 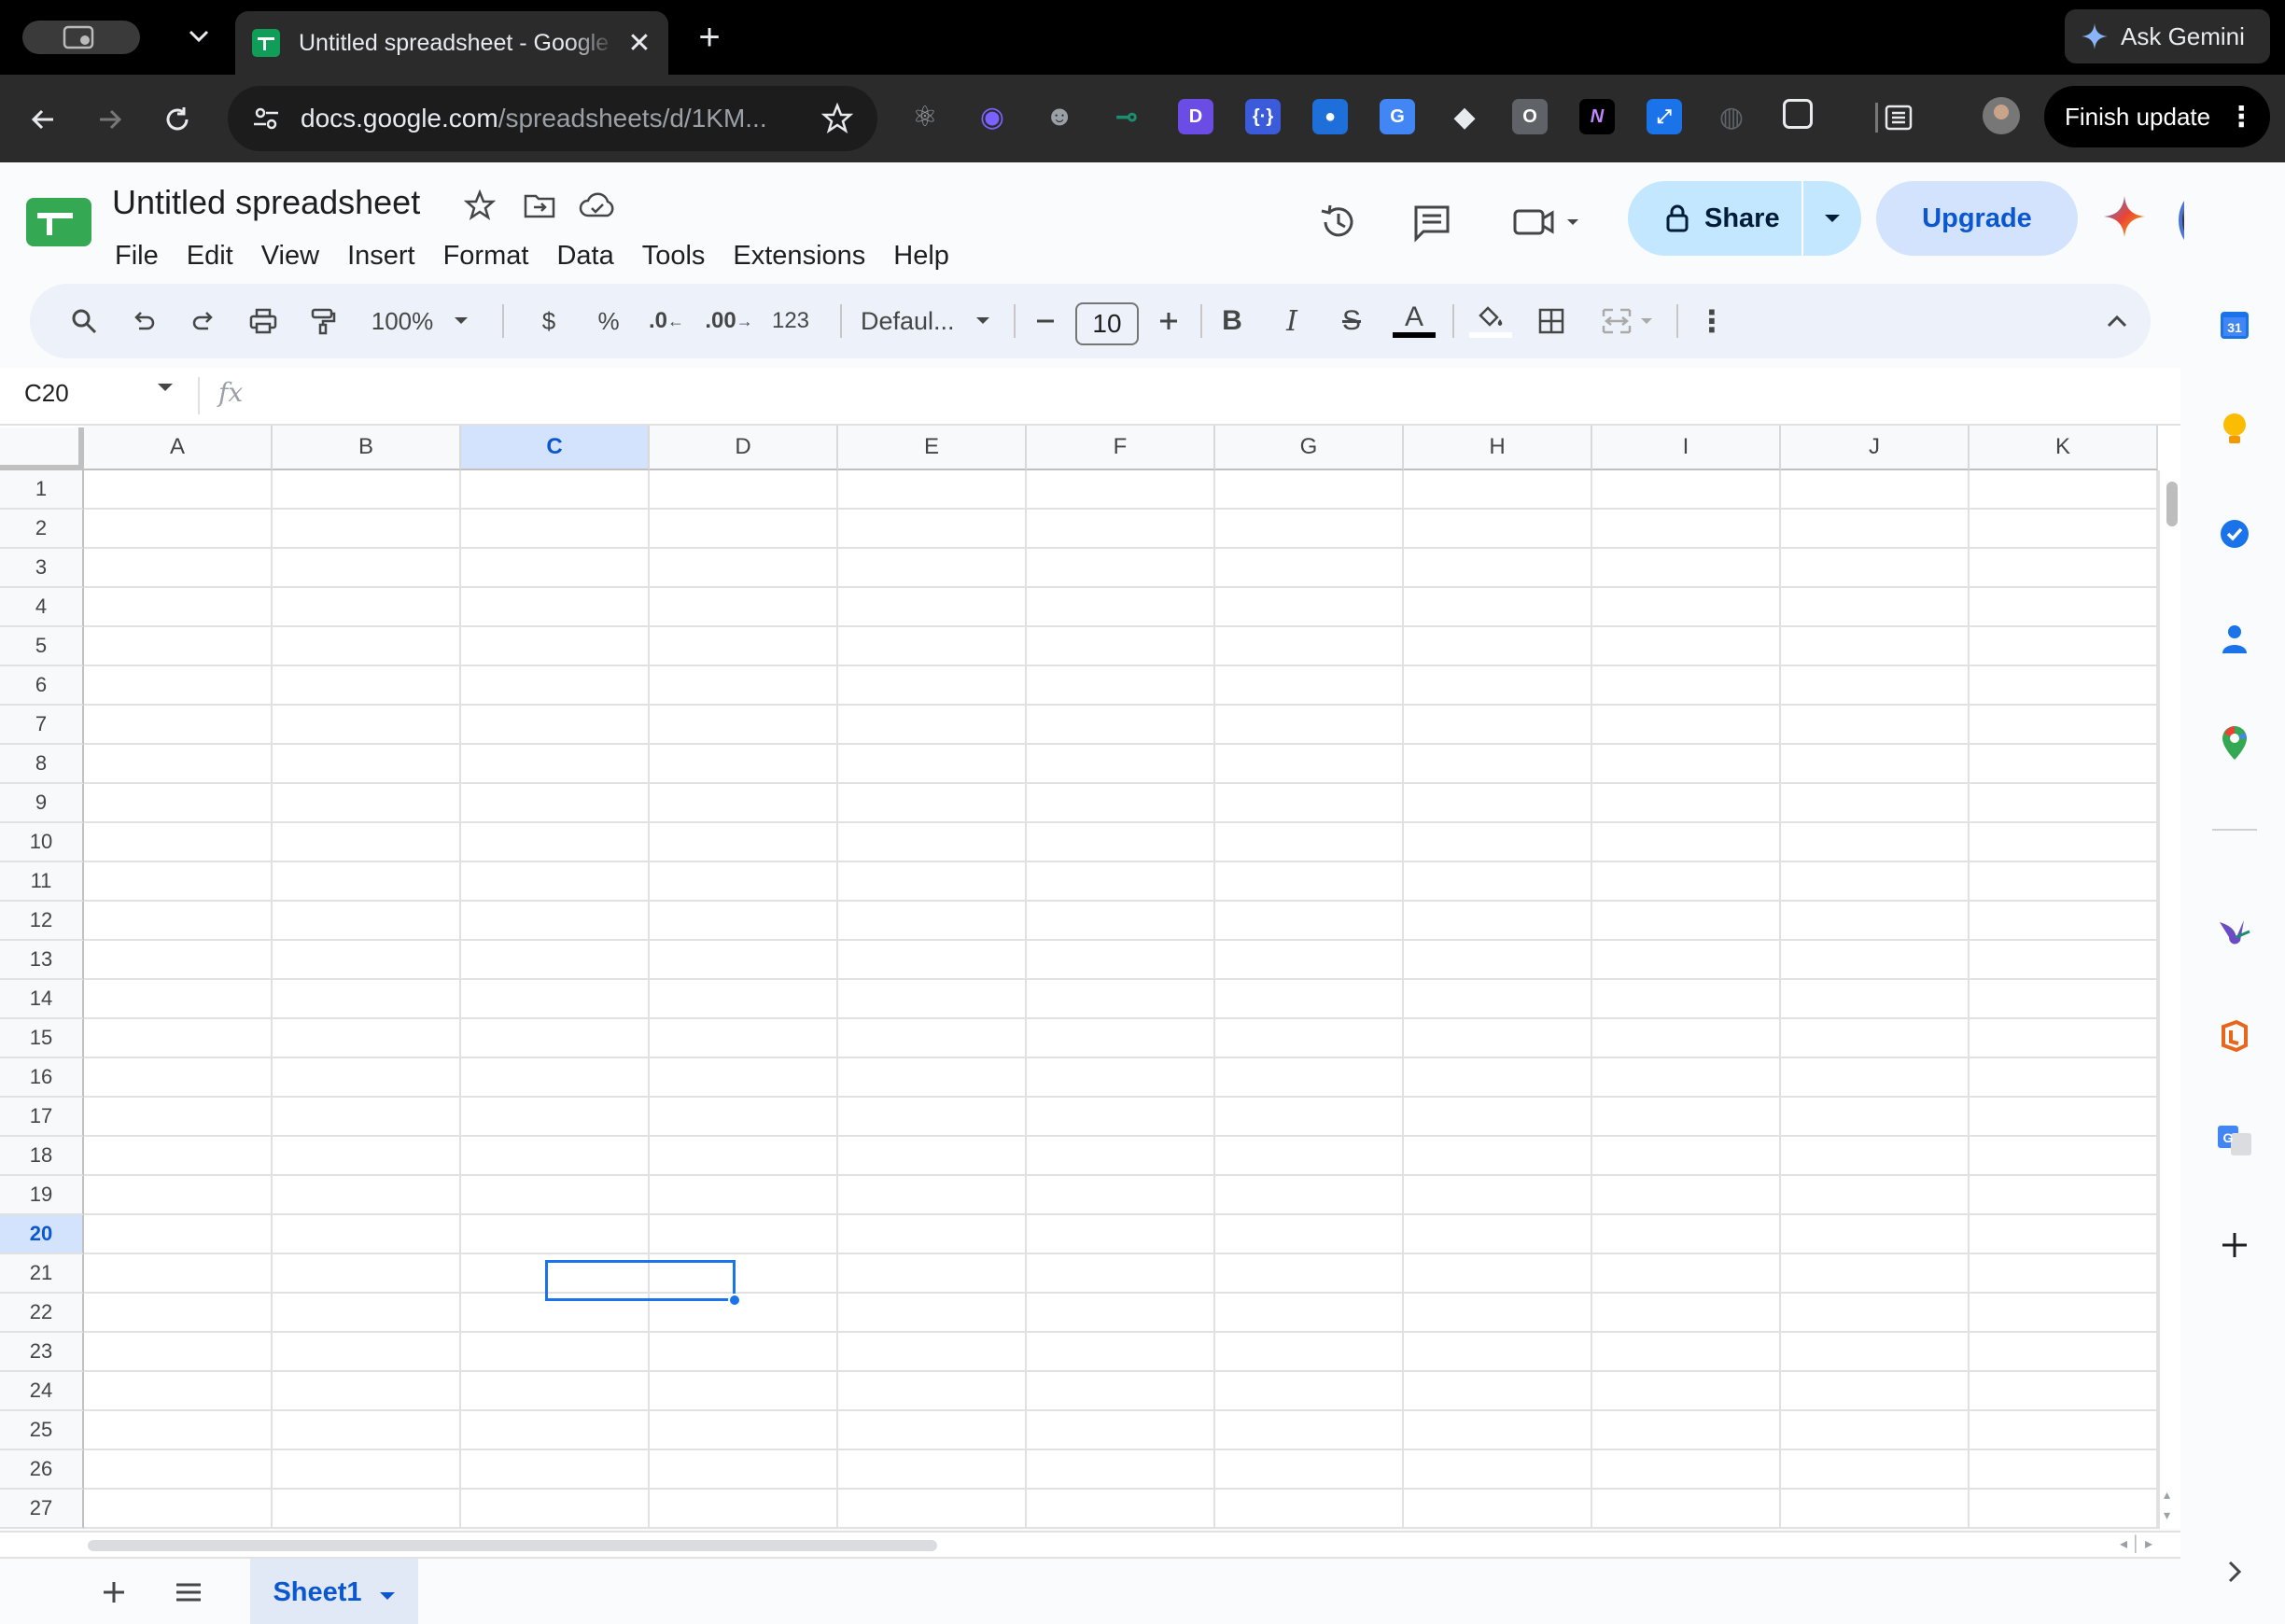 What do you see at coordinates (744, 448) in the screenshot?
I see `column-header-d: D` at bounding box center [744, 448].